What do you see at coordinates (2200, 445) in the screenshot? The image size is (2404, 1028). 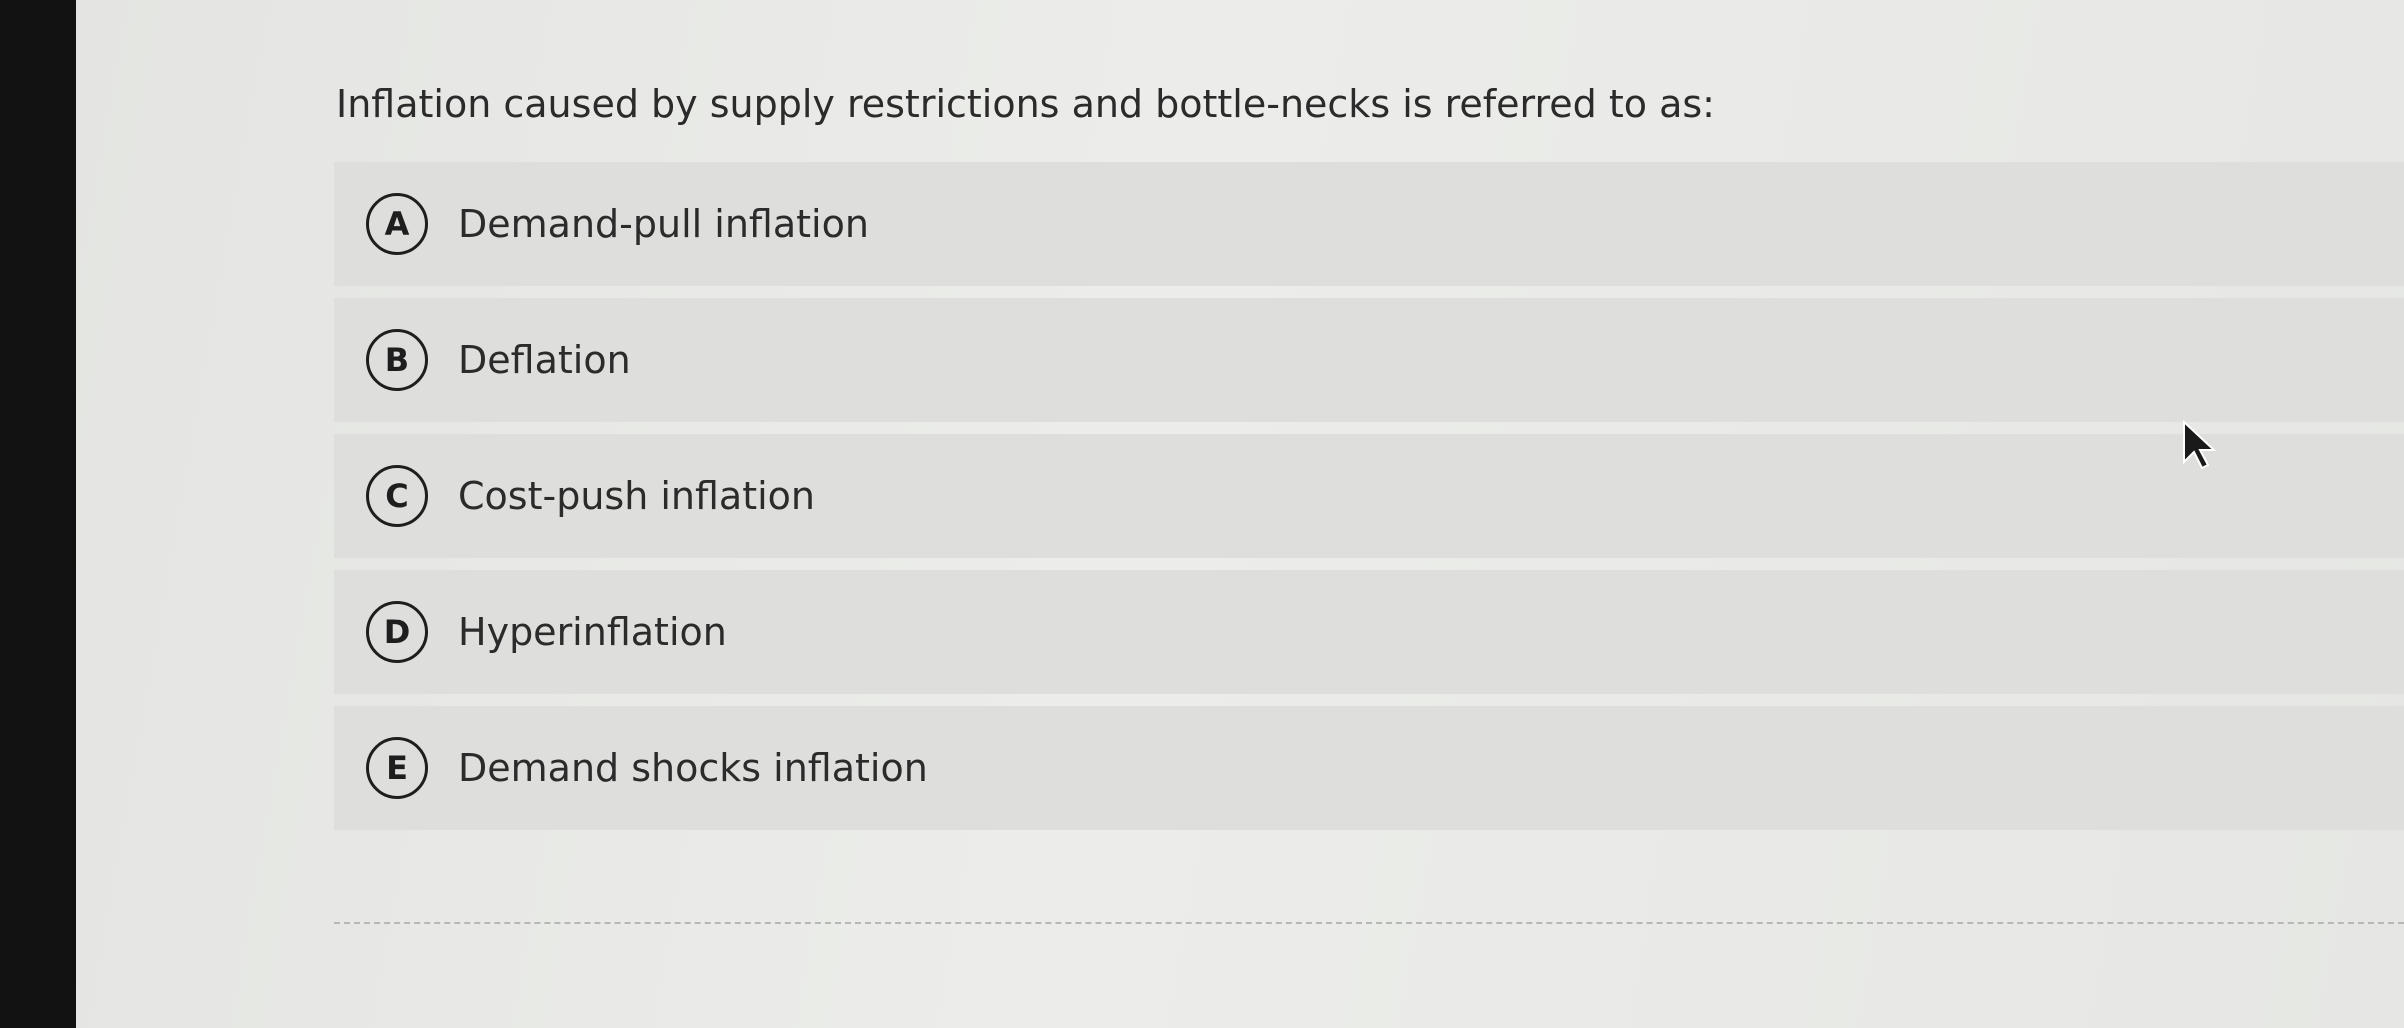 I see `mouse-pointer-icon` at bounding box center [2200, 445].